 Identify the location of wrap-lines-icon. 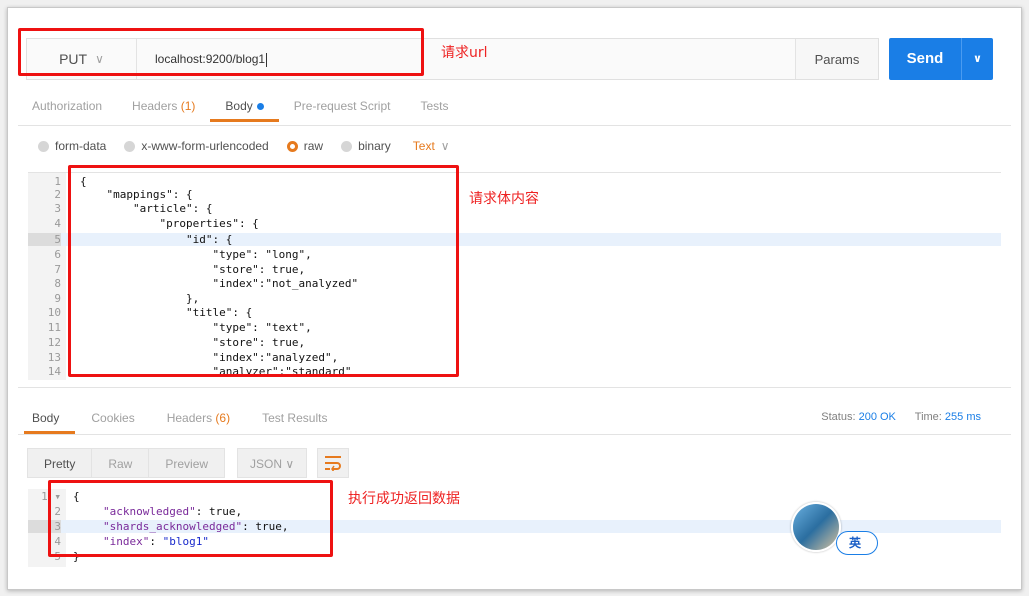
(333, 463).